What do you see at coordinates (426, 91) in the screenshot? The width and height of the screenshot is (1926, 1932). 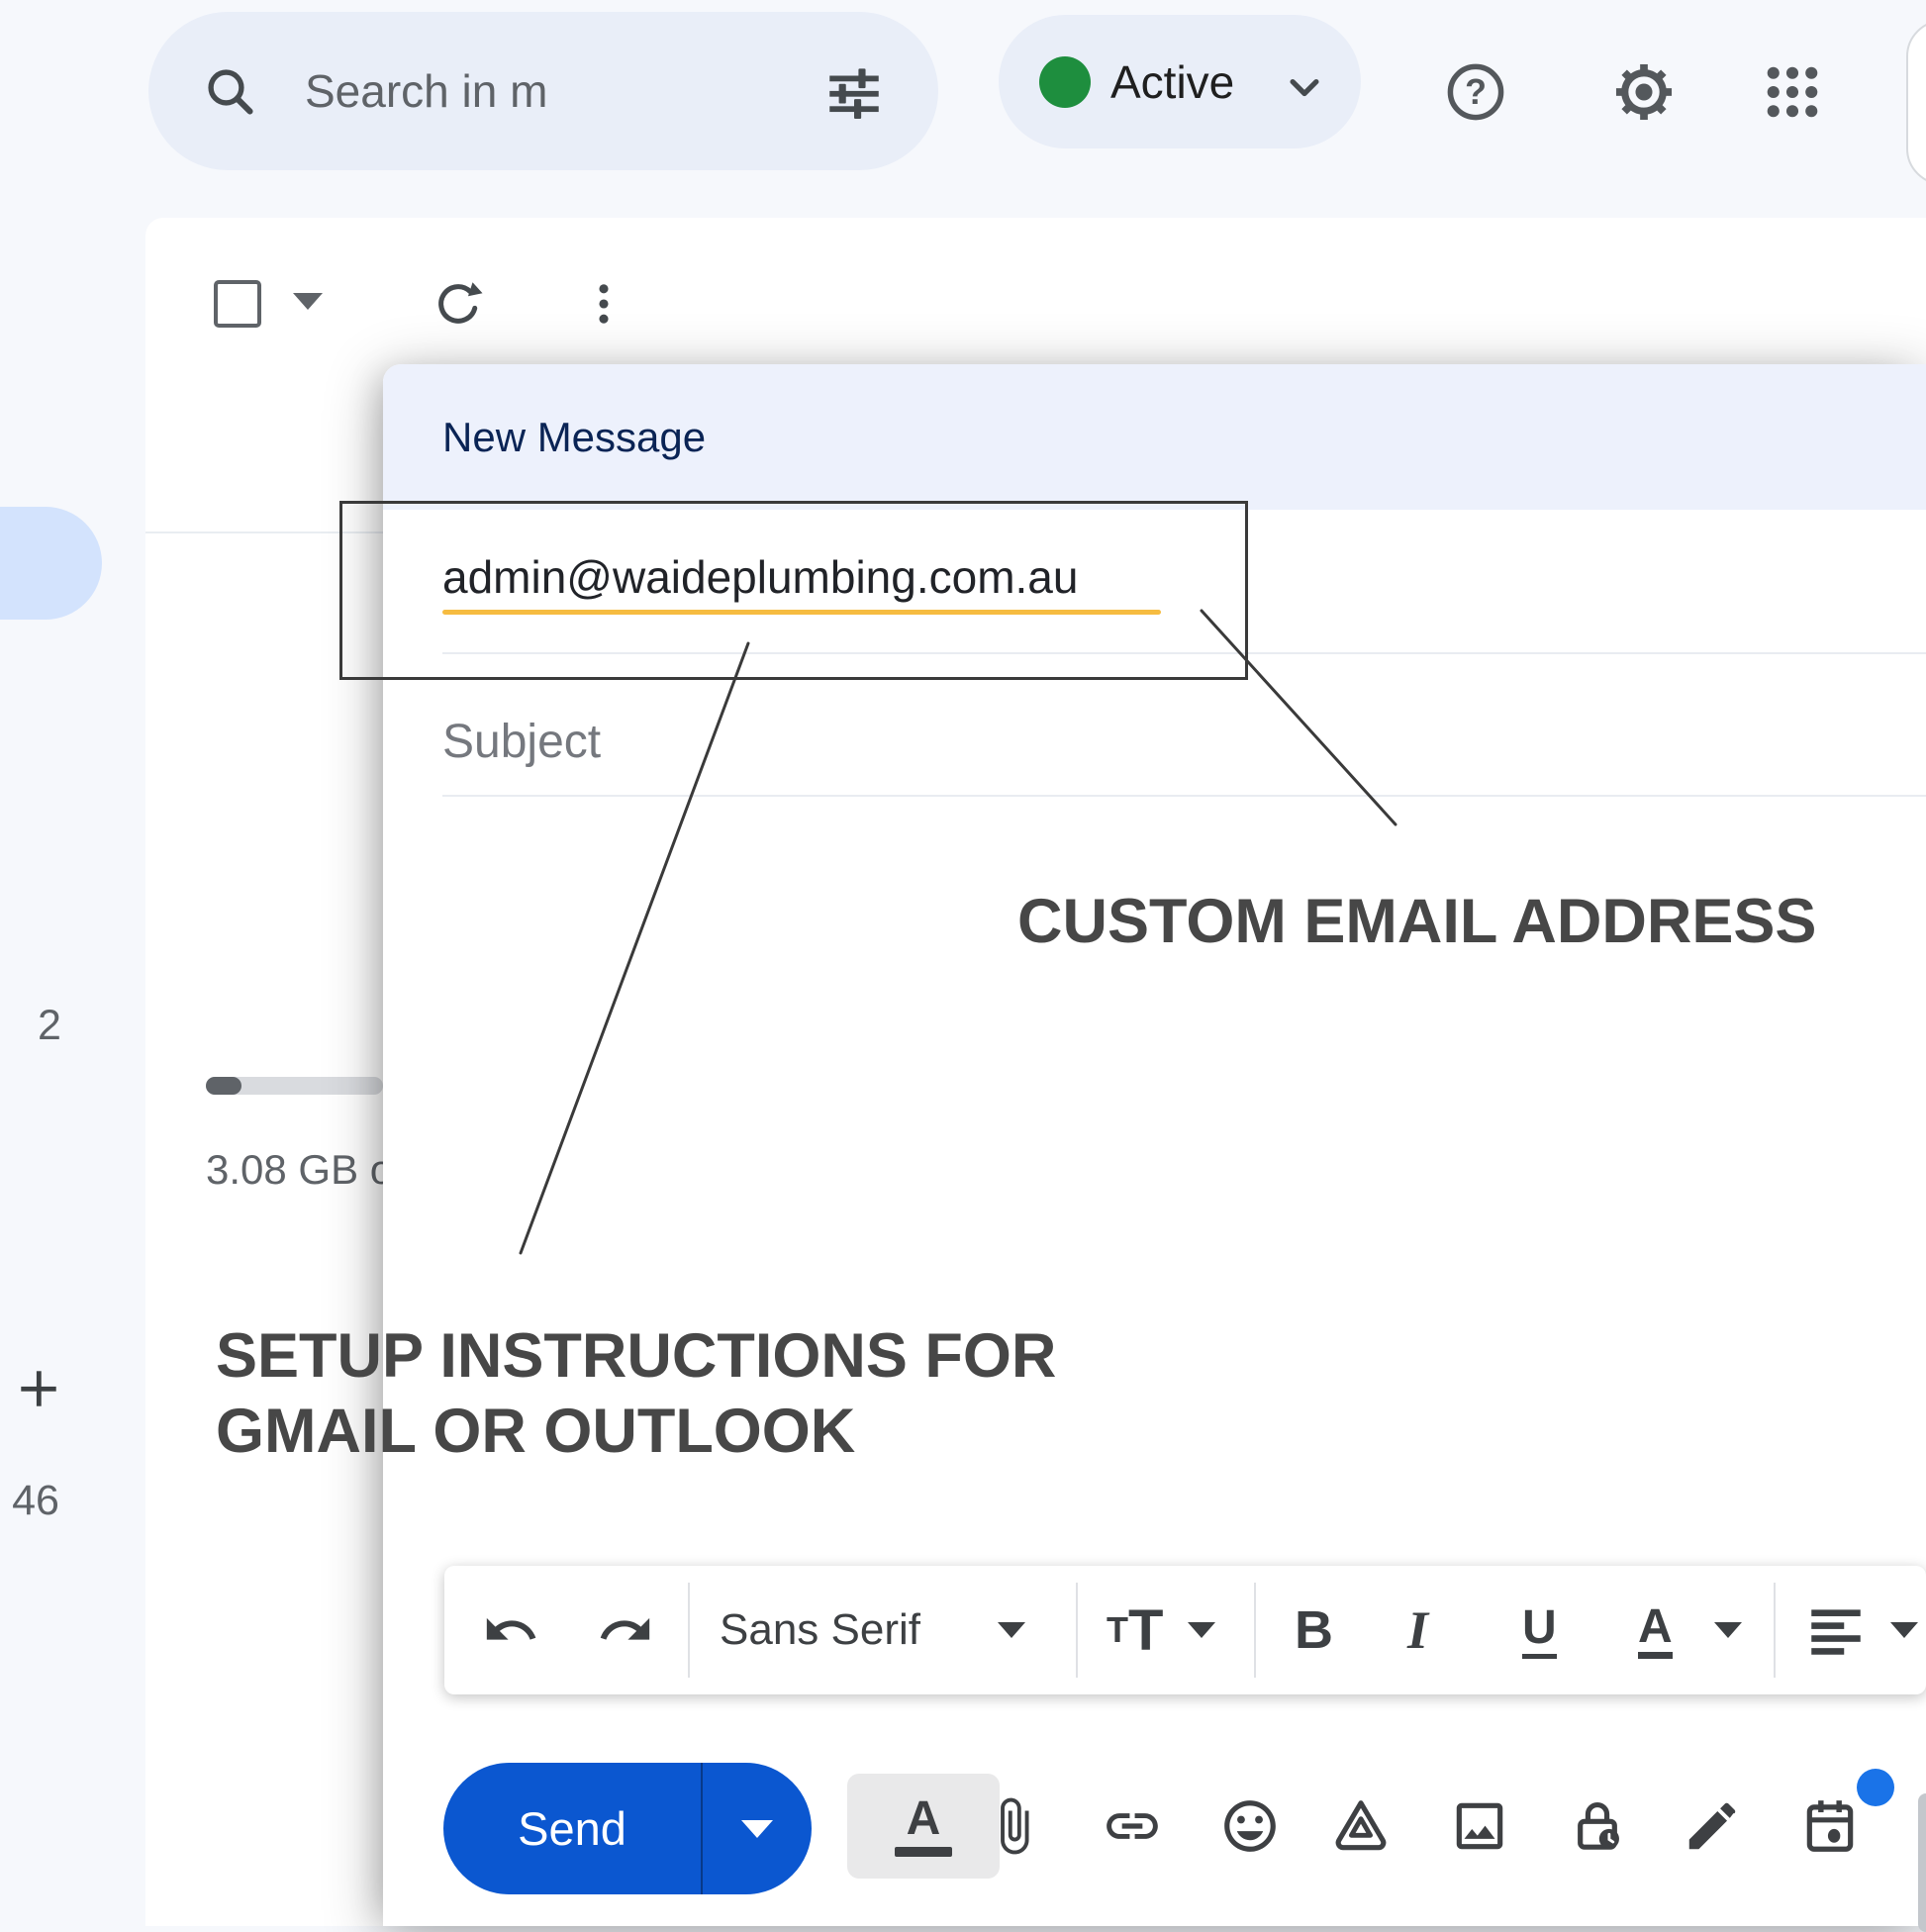 I see `search-input: Search in m` at bounding box center [426, 91].